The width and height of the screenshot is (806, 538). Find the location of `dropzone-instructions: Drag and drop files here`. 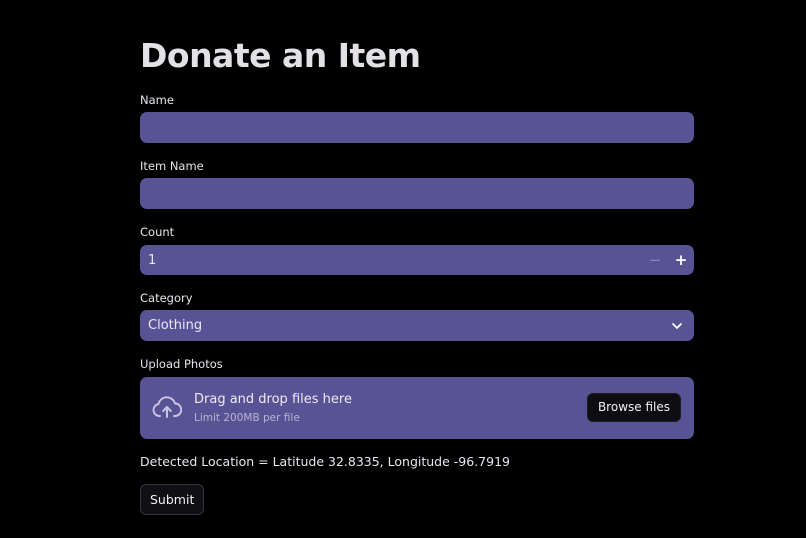

dropzone-instructions: Drag and drop files here is located at coordinates (273, 399).